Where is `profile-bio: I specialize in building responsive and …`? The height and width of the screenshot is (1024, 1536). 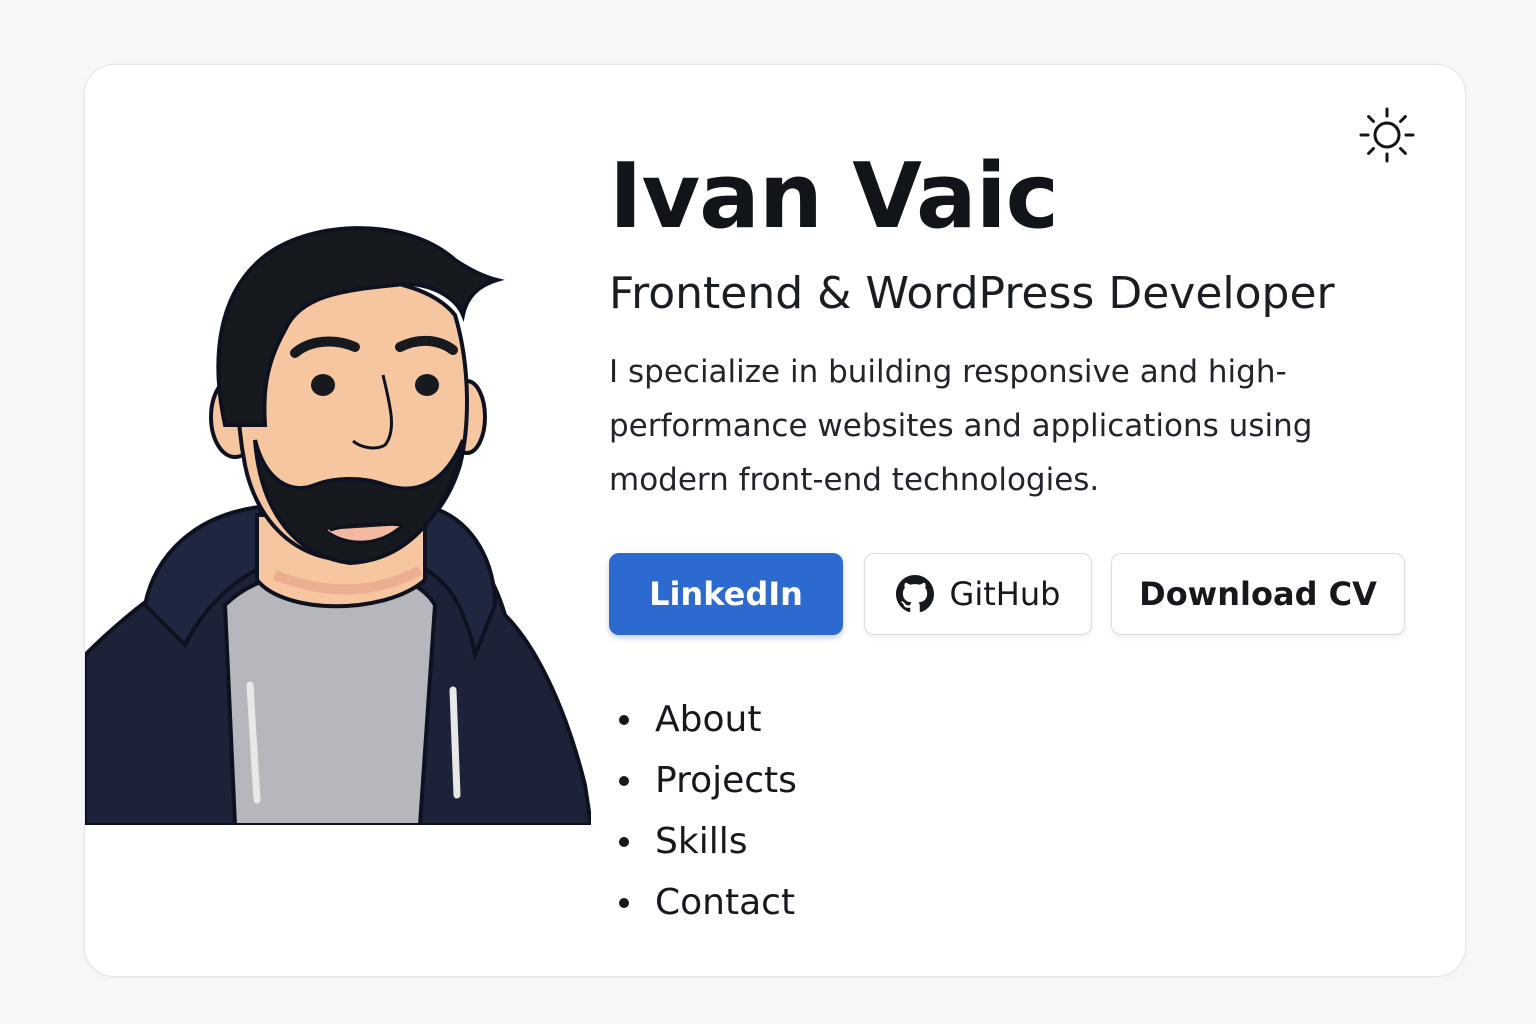 profile-bio: I specialize in building responsive and … is located at coordinates (961, 426).